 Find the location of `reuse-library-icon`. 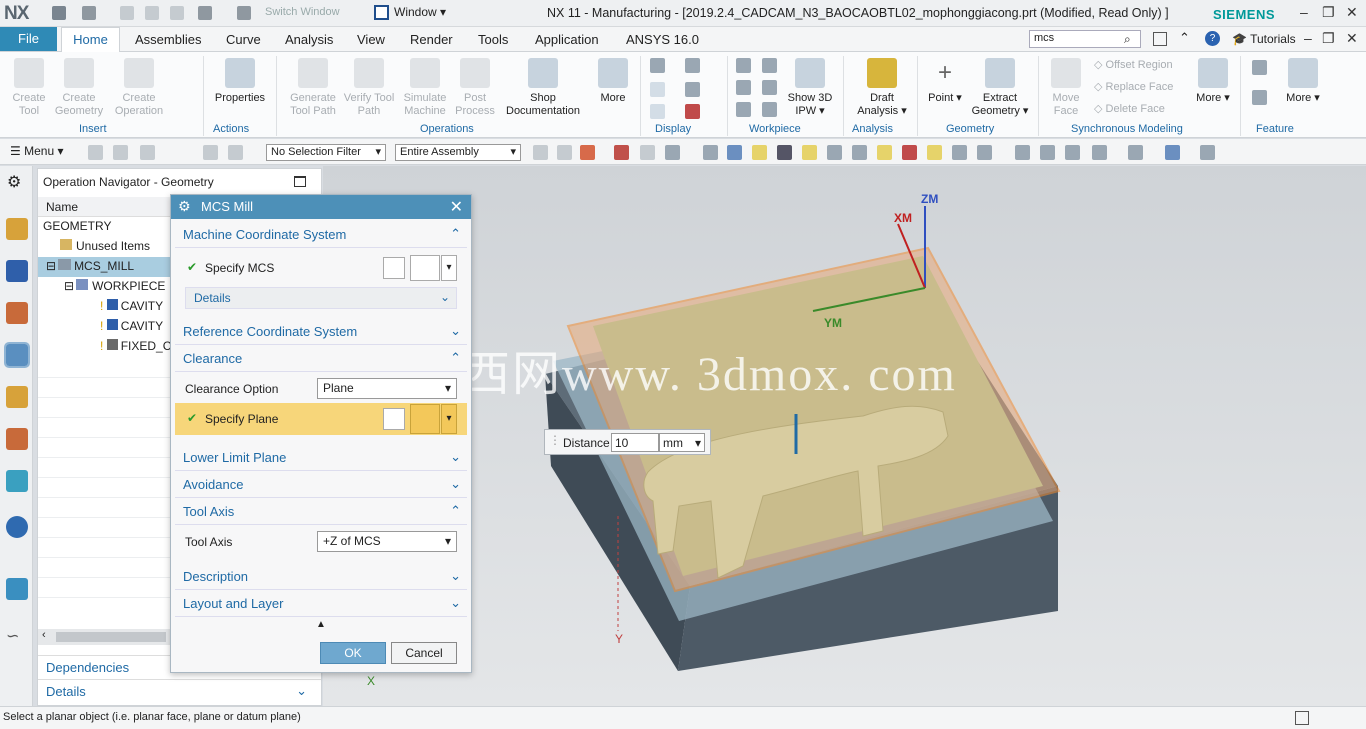

reuse-library-icon is located at coordinates (17, 439).